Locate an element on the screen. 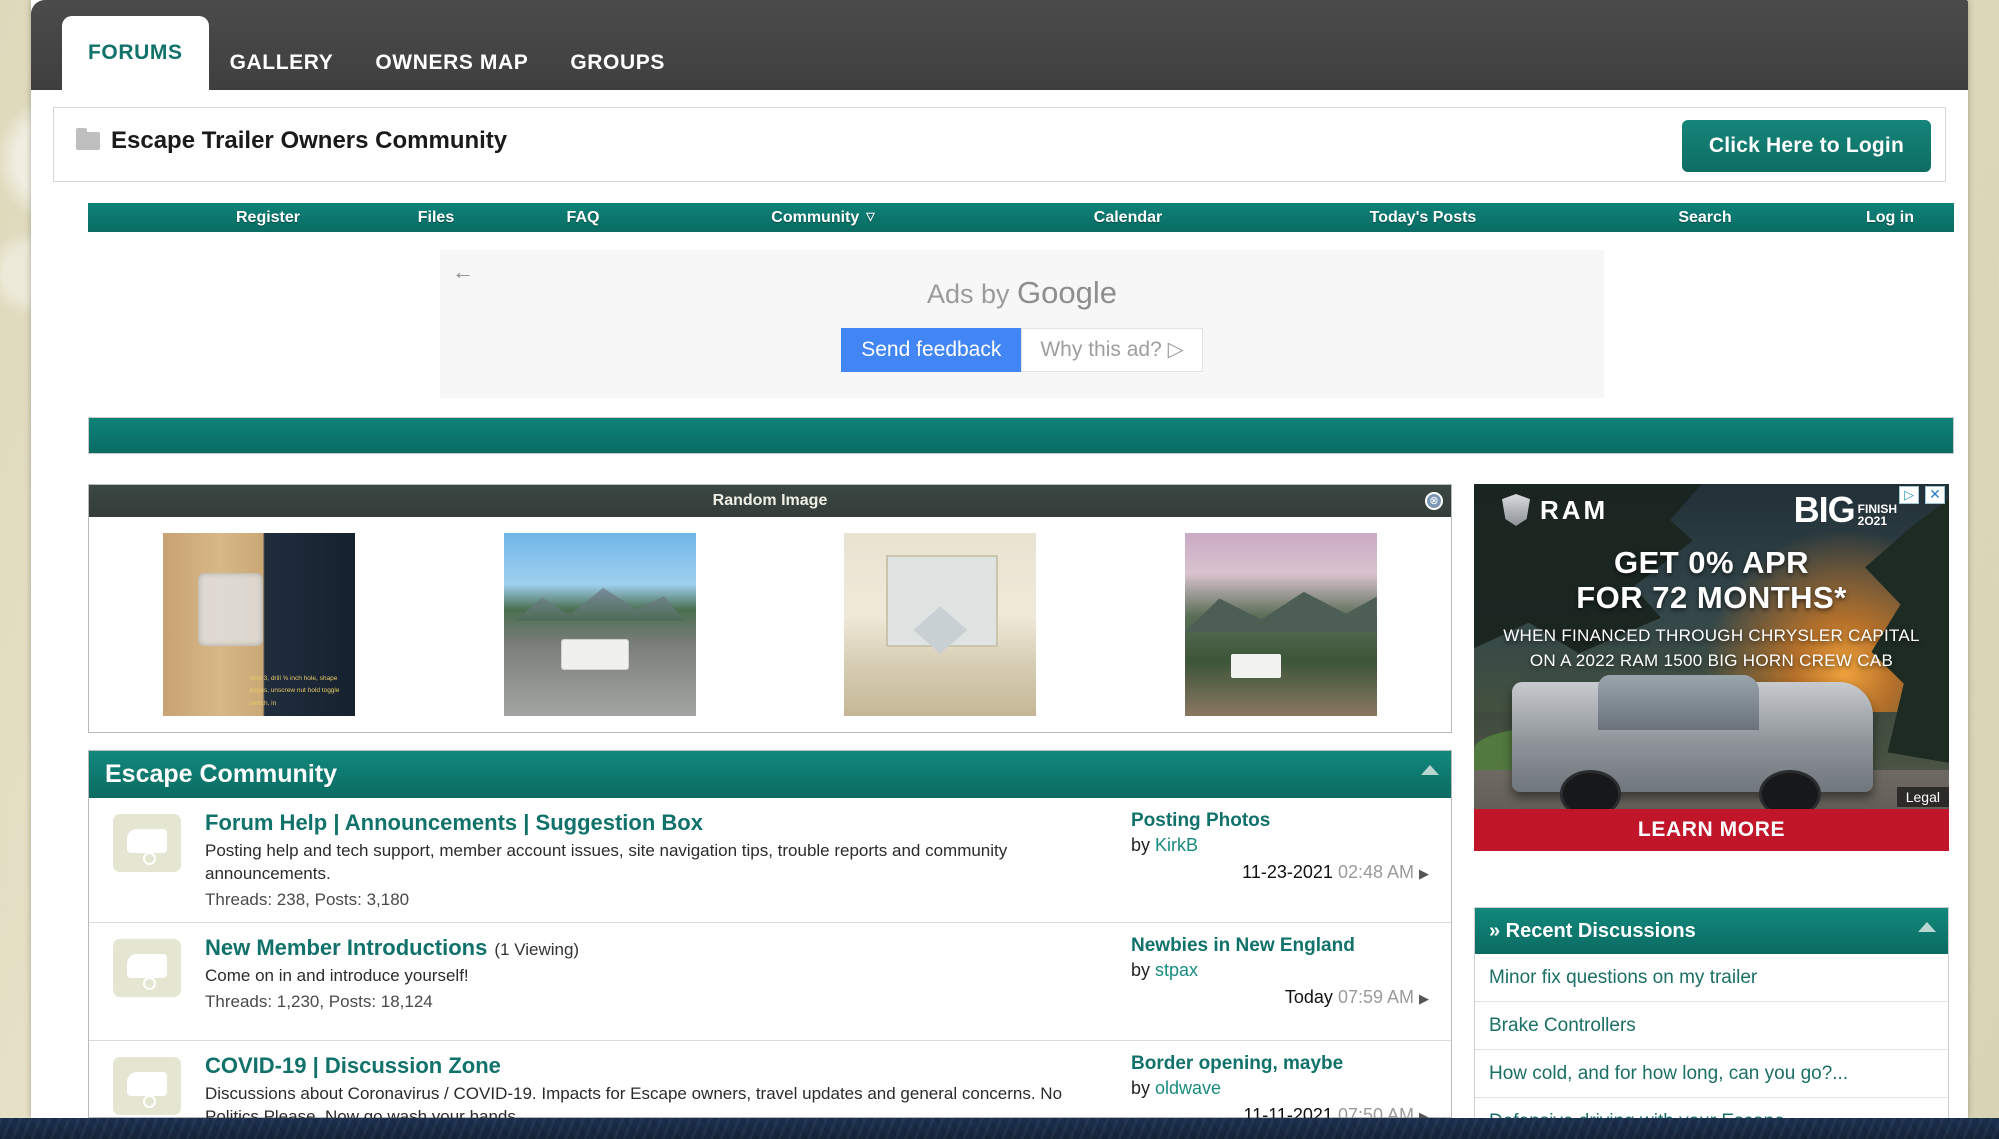 Image resolution: width=1999 pixels, height=1139 pixels. nav-files: Files is located at coordinates (436, 218).